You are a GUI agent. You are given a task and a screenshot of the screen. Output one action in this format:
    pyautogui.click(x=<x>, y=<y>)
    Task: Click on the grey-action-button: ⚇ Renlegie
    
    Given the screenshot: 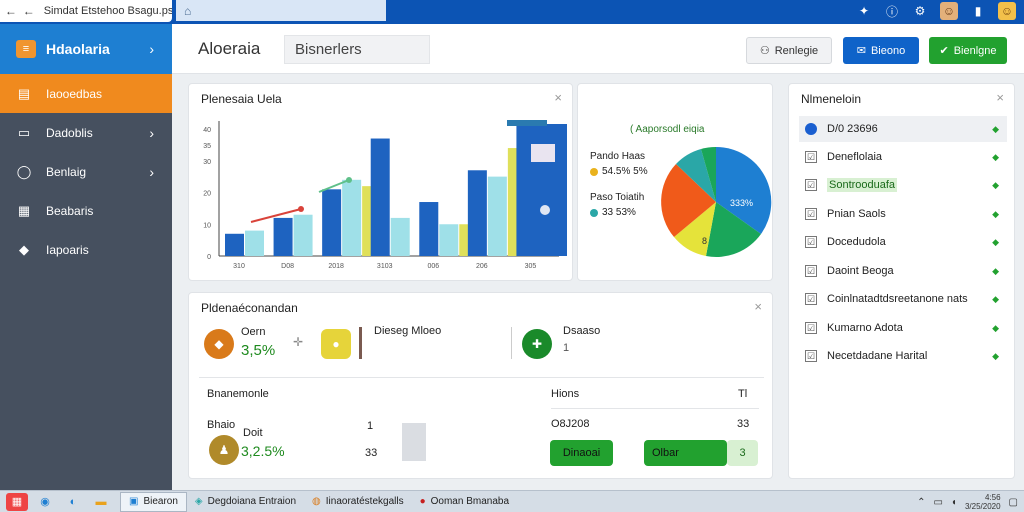 What is the action you would take?
    pyautogui.click(x=789, y=50)
    